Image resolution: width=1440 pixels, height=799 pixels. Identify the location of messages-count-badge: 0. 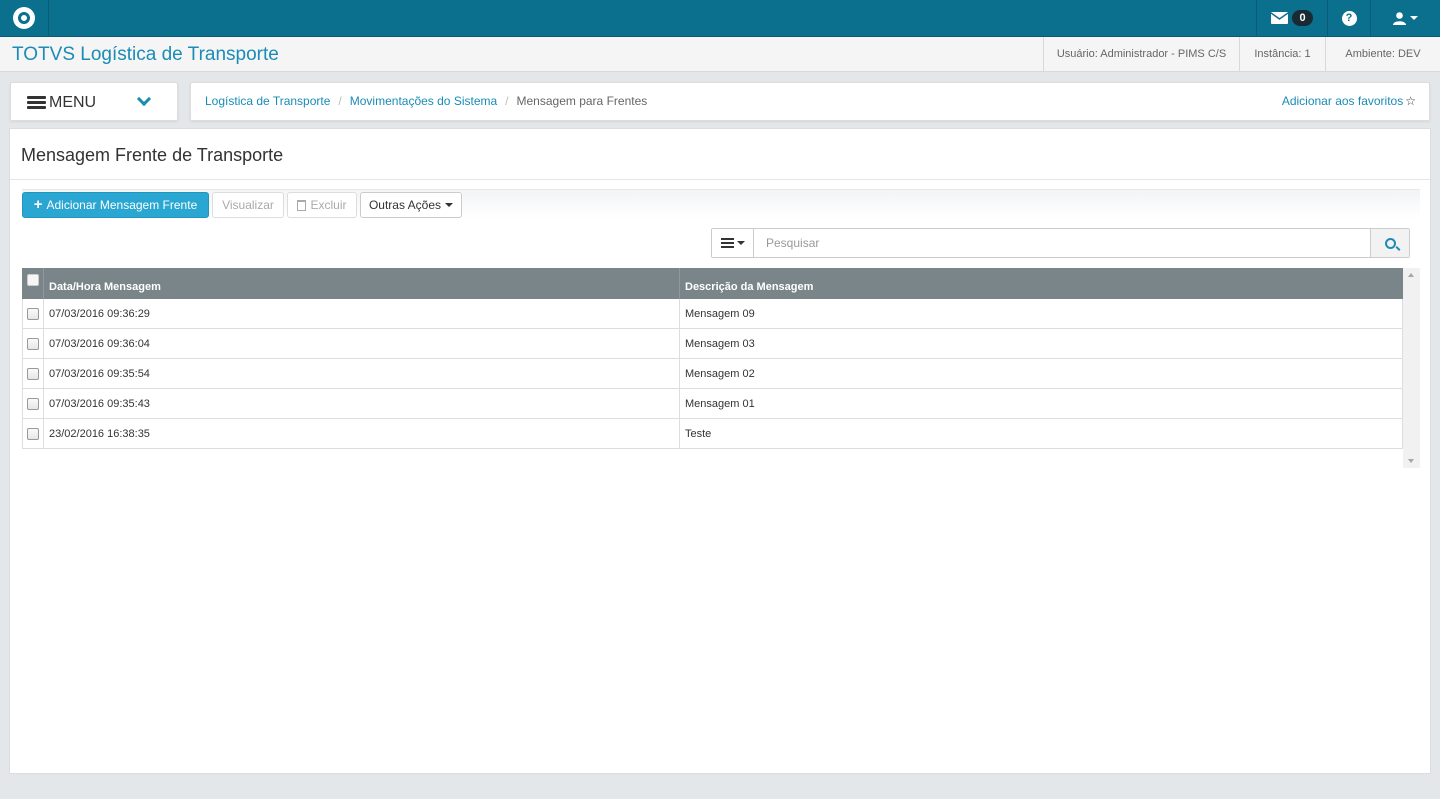
(1302, 18).